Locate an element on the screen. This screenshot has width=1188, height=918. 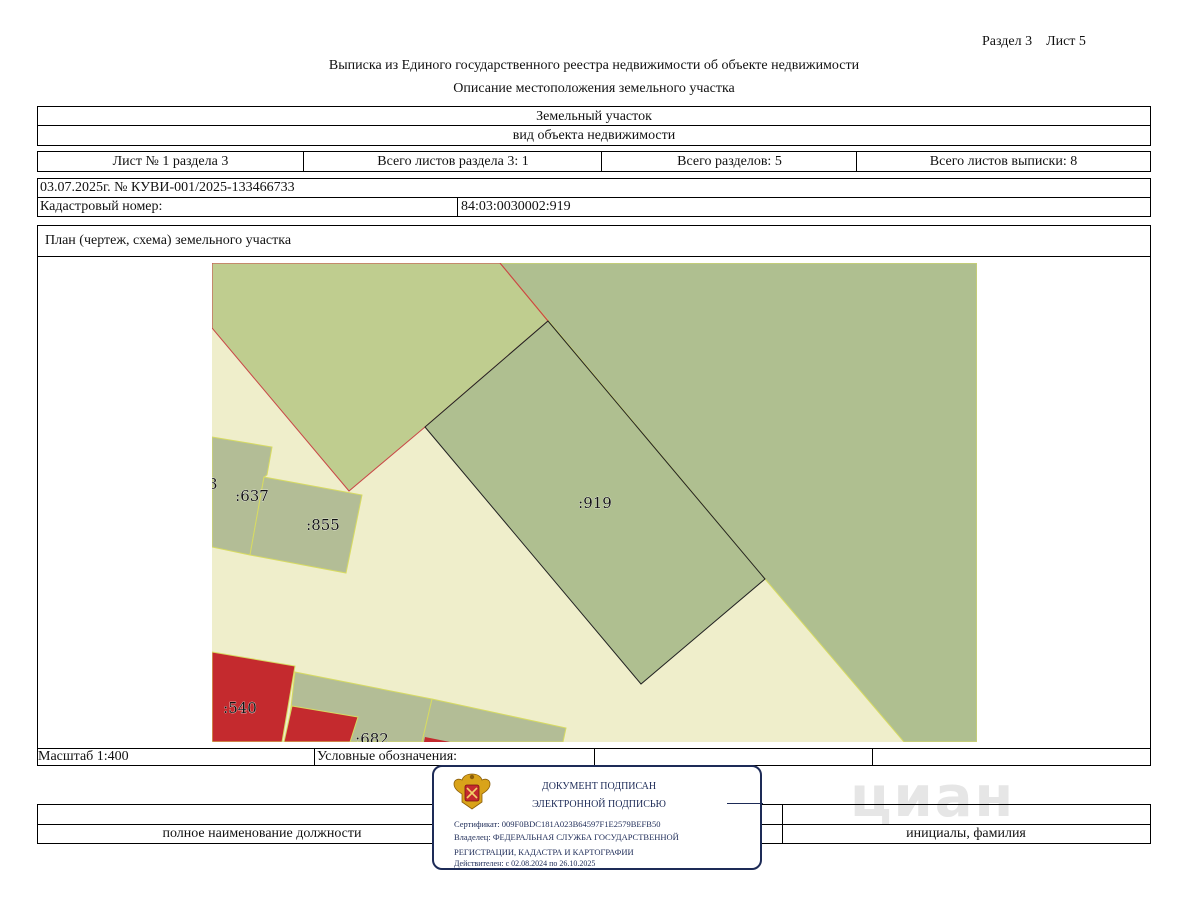
stamp-owner-line2: РЕГИСТРАЦИИ, КАДАСТРА И КАРТОГРАФИИ is located at coordinates (544, 852).